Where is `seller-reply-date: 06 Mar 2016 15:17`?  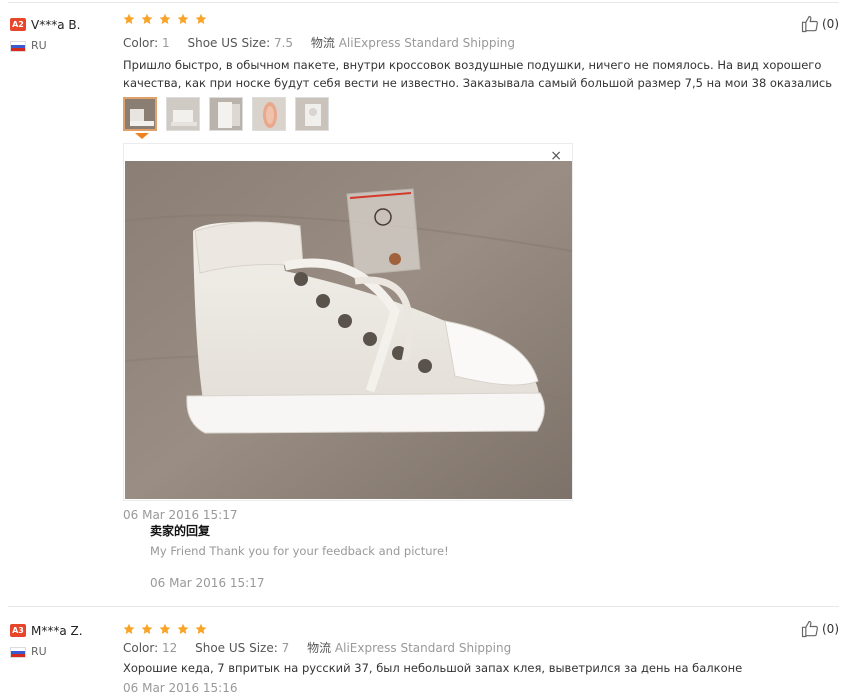 seller-reply-date: 06 Mar 2016 15:17 is located at coordinates (207, 583).